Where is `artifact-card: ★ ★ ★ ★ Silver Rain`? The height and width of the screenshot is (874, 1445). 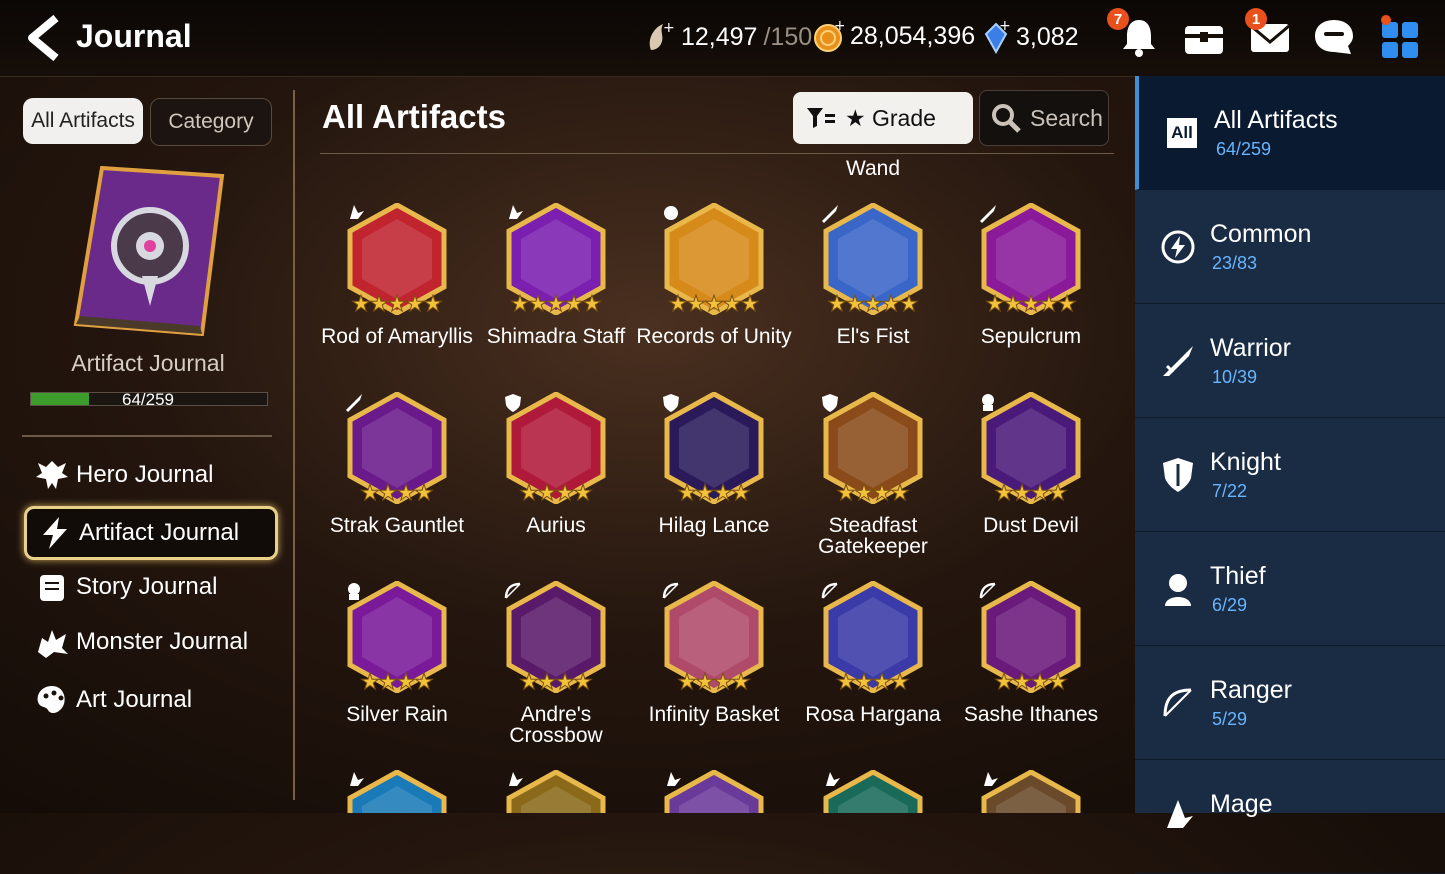 artifact-card: ★ ★ ★ ★ Silver Rain is located at coordinates (397, 670).